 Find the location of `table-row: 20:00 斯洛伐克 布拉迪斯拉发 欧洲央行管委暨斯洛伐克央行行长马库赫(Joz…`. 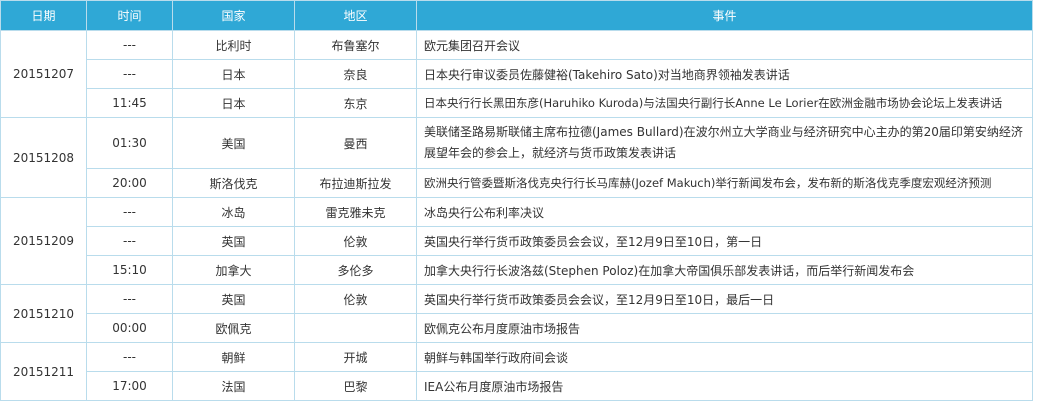

table-row: 20:00 斯洛伐克 布拉迪斯拉发 欧洲央行管委暨斯洛伐克央行行长马库赫(Joz… is located at coordinates (517, 183).